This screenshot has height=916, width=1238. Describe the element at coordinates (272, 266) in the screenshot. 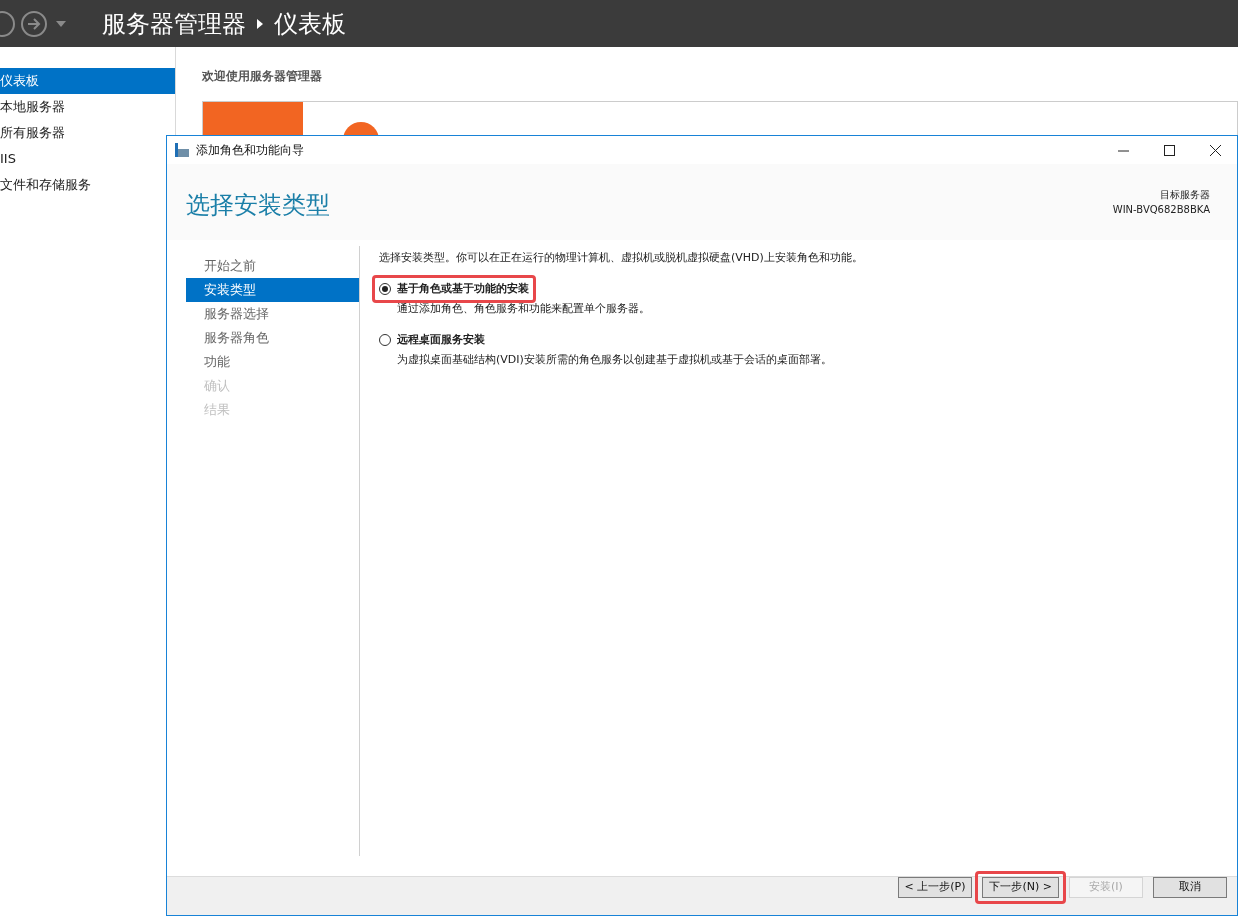

I see `wizard-step: 开始之前` at that location.